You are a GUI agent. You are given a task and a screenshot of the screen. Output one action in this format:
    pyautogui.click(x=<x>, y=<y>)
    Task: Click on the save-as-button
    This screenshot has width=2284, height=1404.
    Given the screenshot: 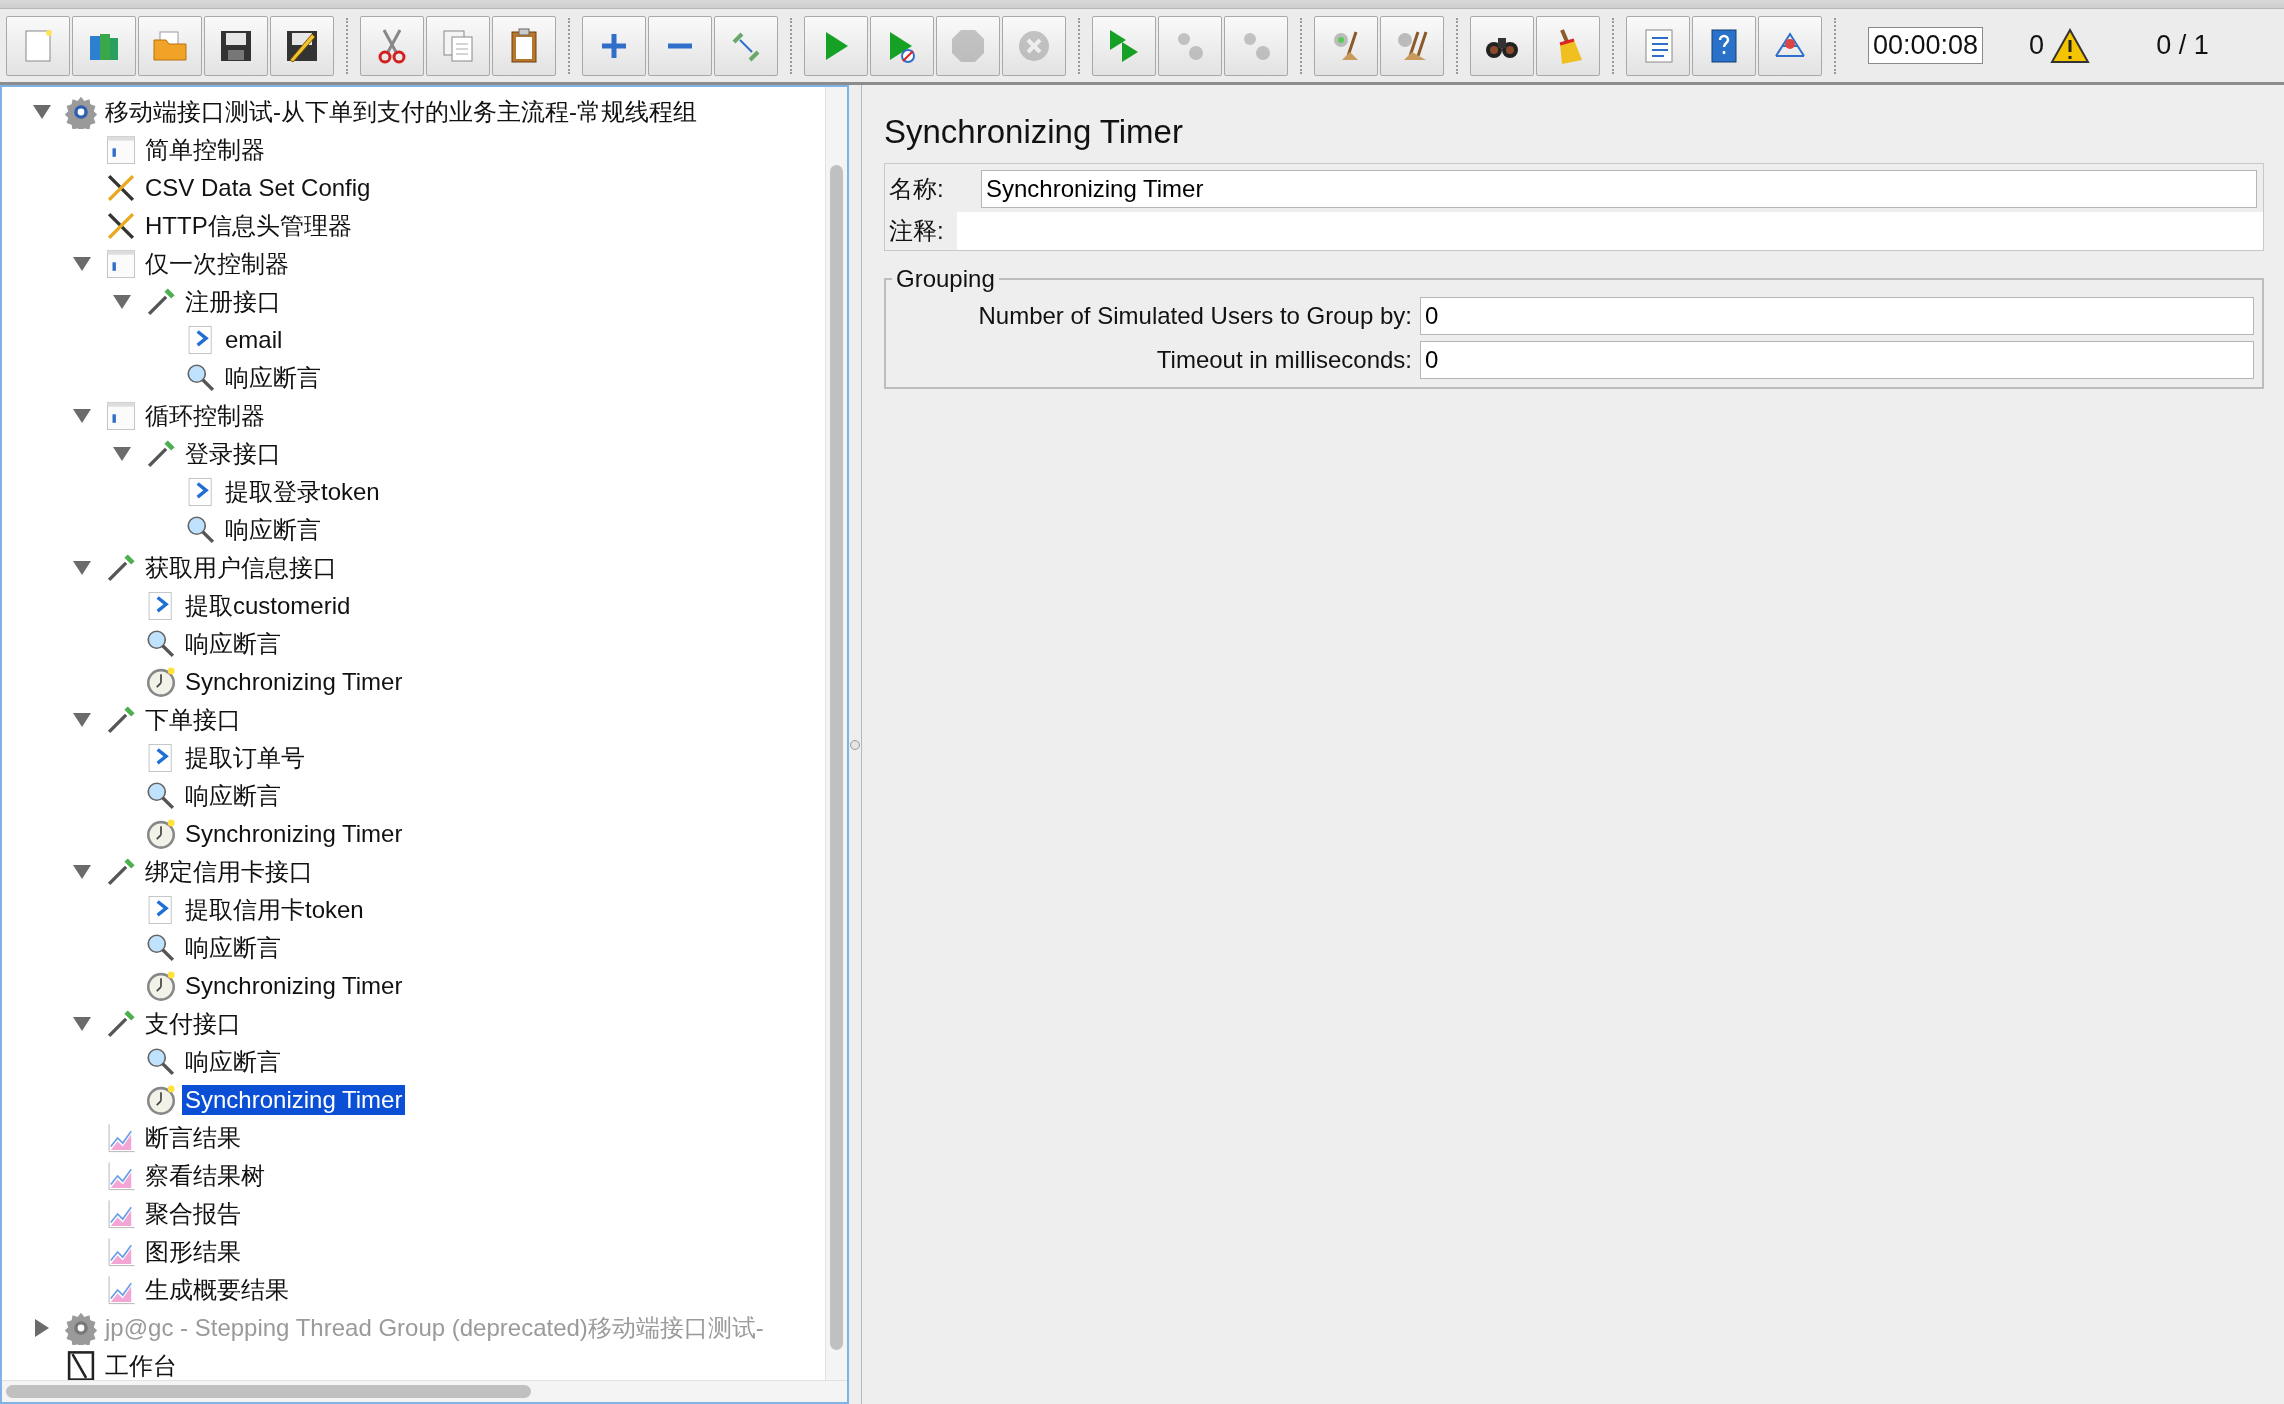 What is the action you would take?
    pyautogui.click(x=302, y=45)
    